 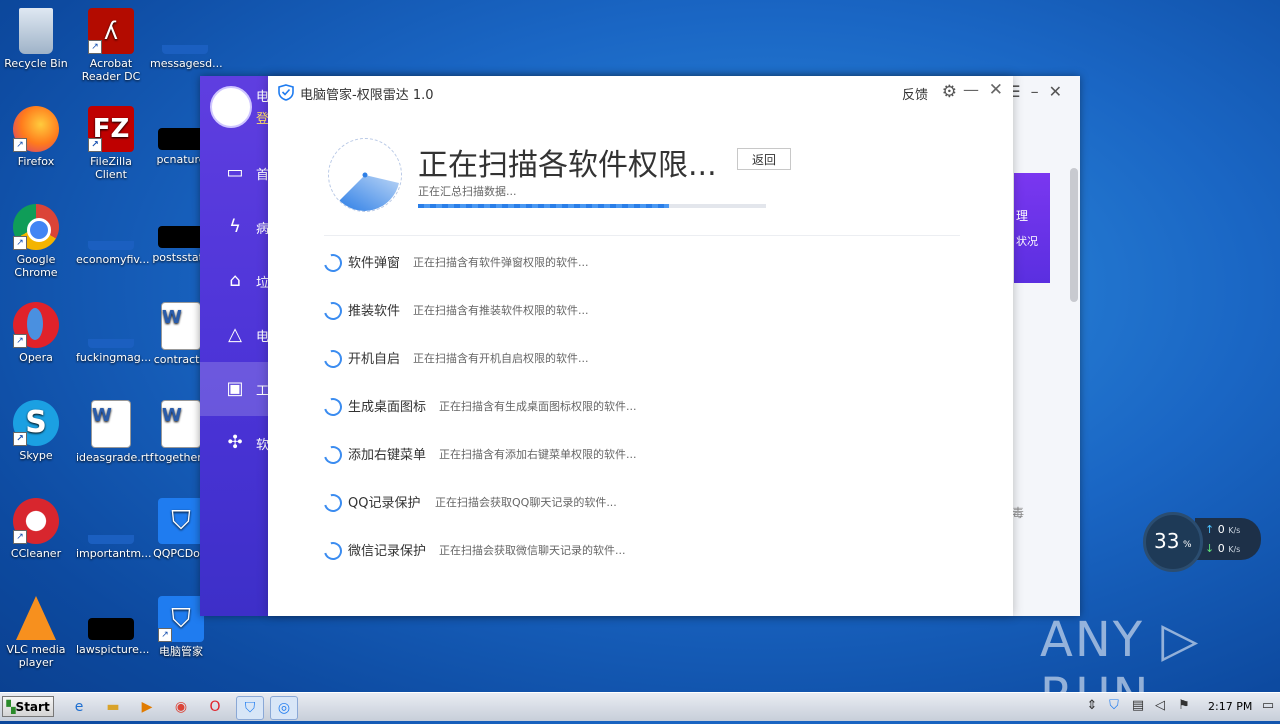 What do you see at coordinates (1032, 228) in the screenshot?
I see `promo-banner: 理 状况` at bounding box center [1032, 228].